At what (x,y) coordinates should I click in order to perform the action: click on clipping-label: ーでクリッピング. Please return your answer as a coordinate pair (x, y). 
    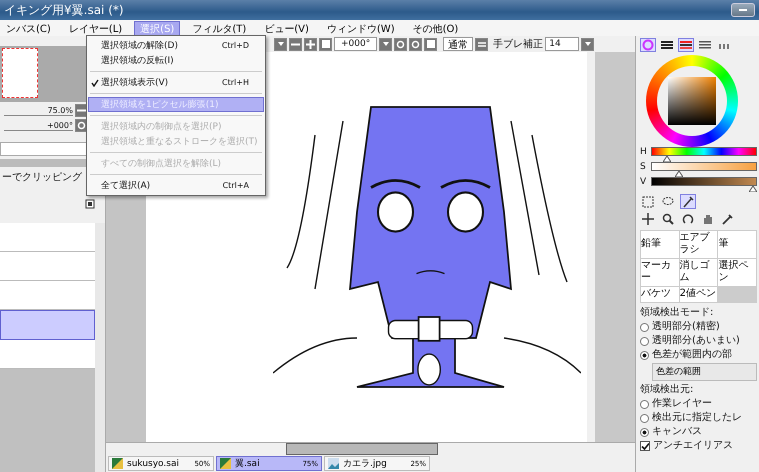
    Looking at the image, I should click on (42, 178).